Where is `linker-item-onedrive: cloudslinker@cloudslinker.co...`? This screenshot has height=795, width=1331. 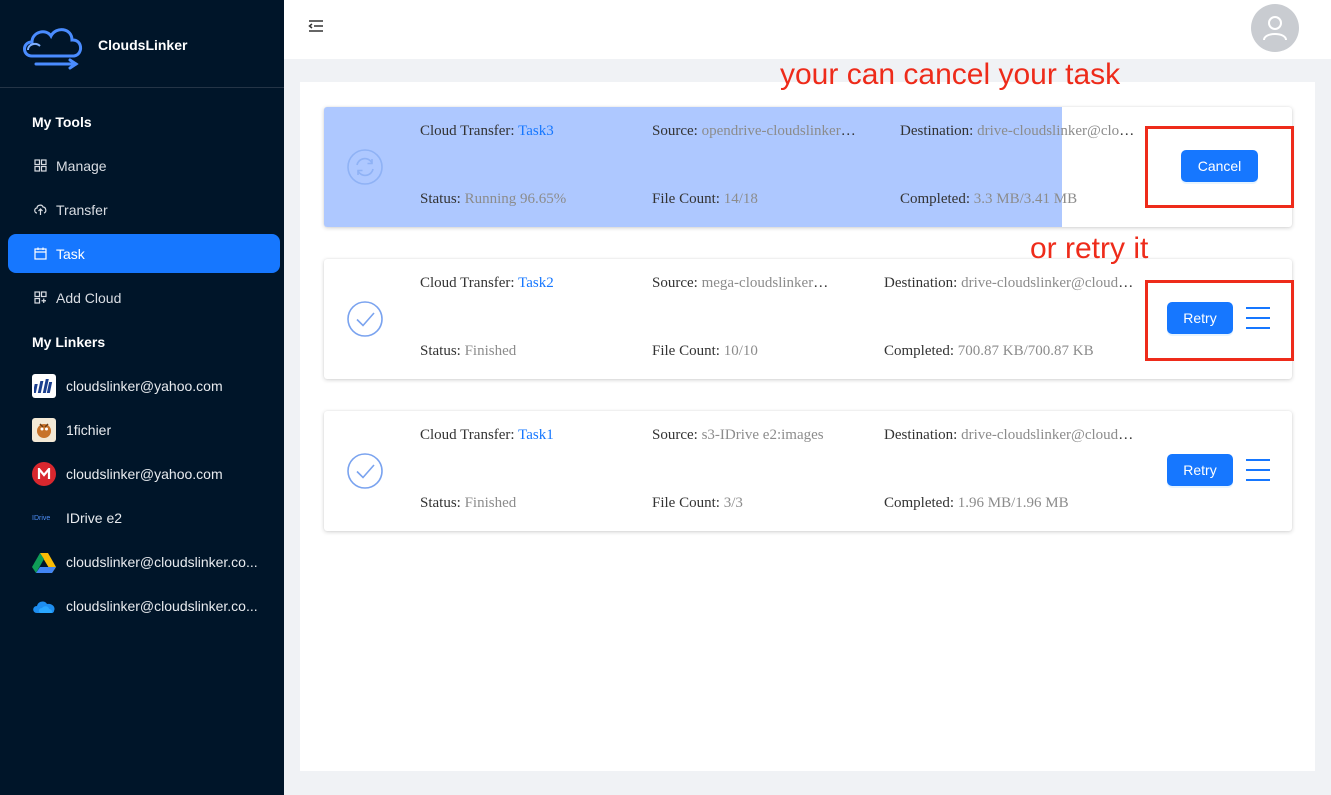
linker-item-onedrive: cloudslinker@cloudslinker.co... is located at coordinates (145, 606).